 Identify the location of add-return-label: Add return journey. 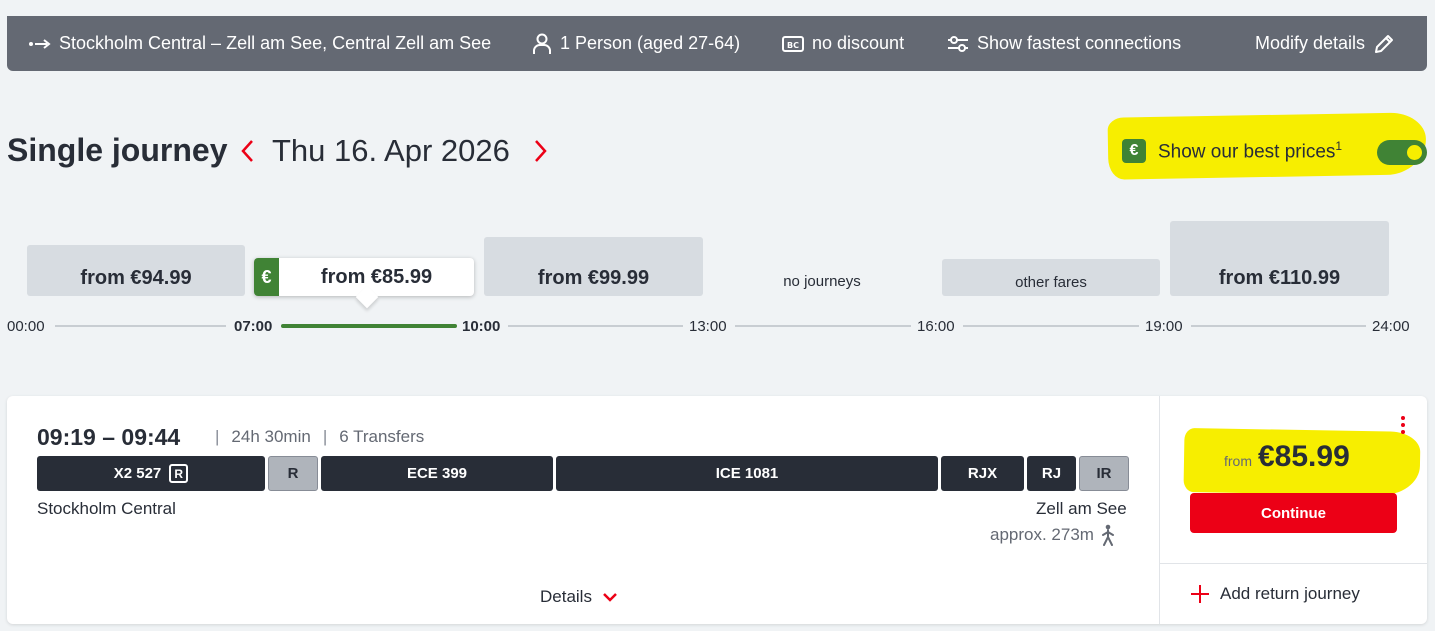
(1290, 593).